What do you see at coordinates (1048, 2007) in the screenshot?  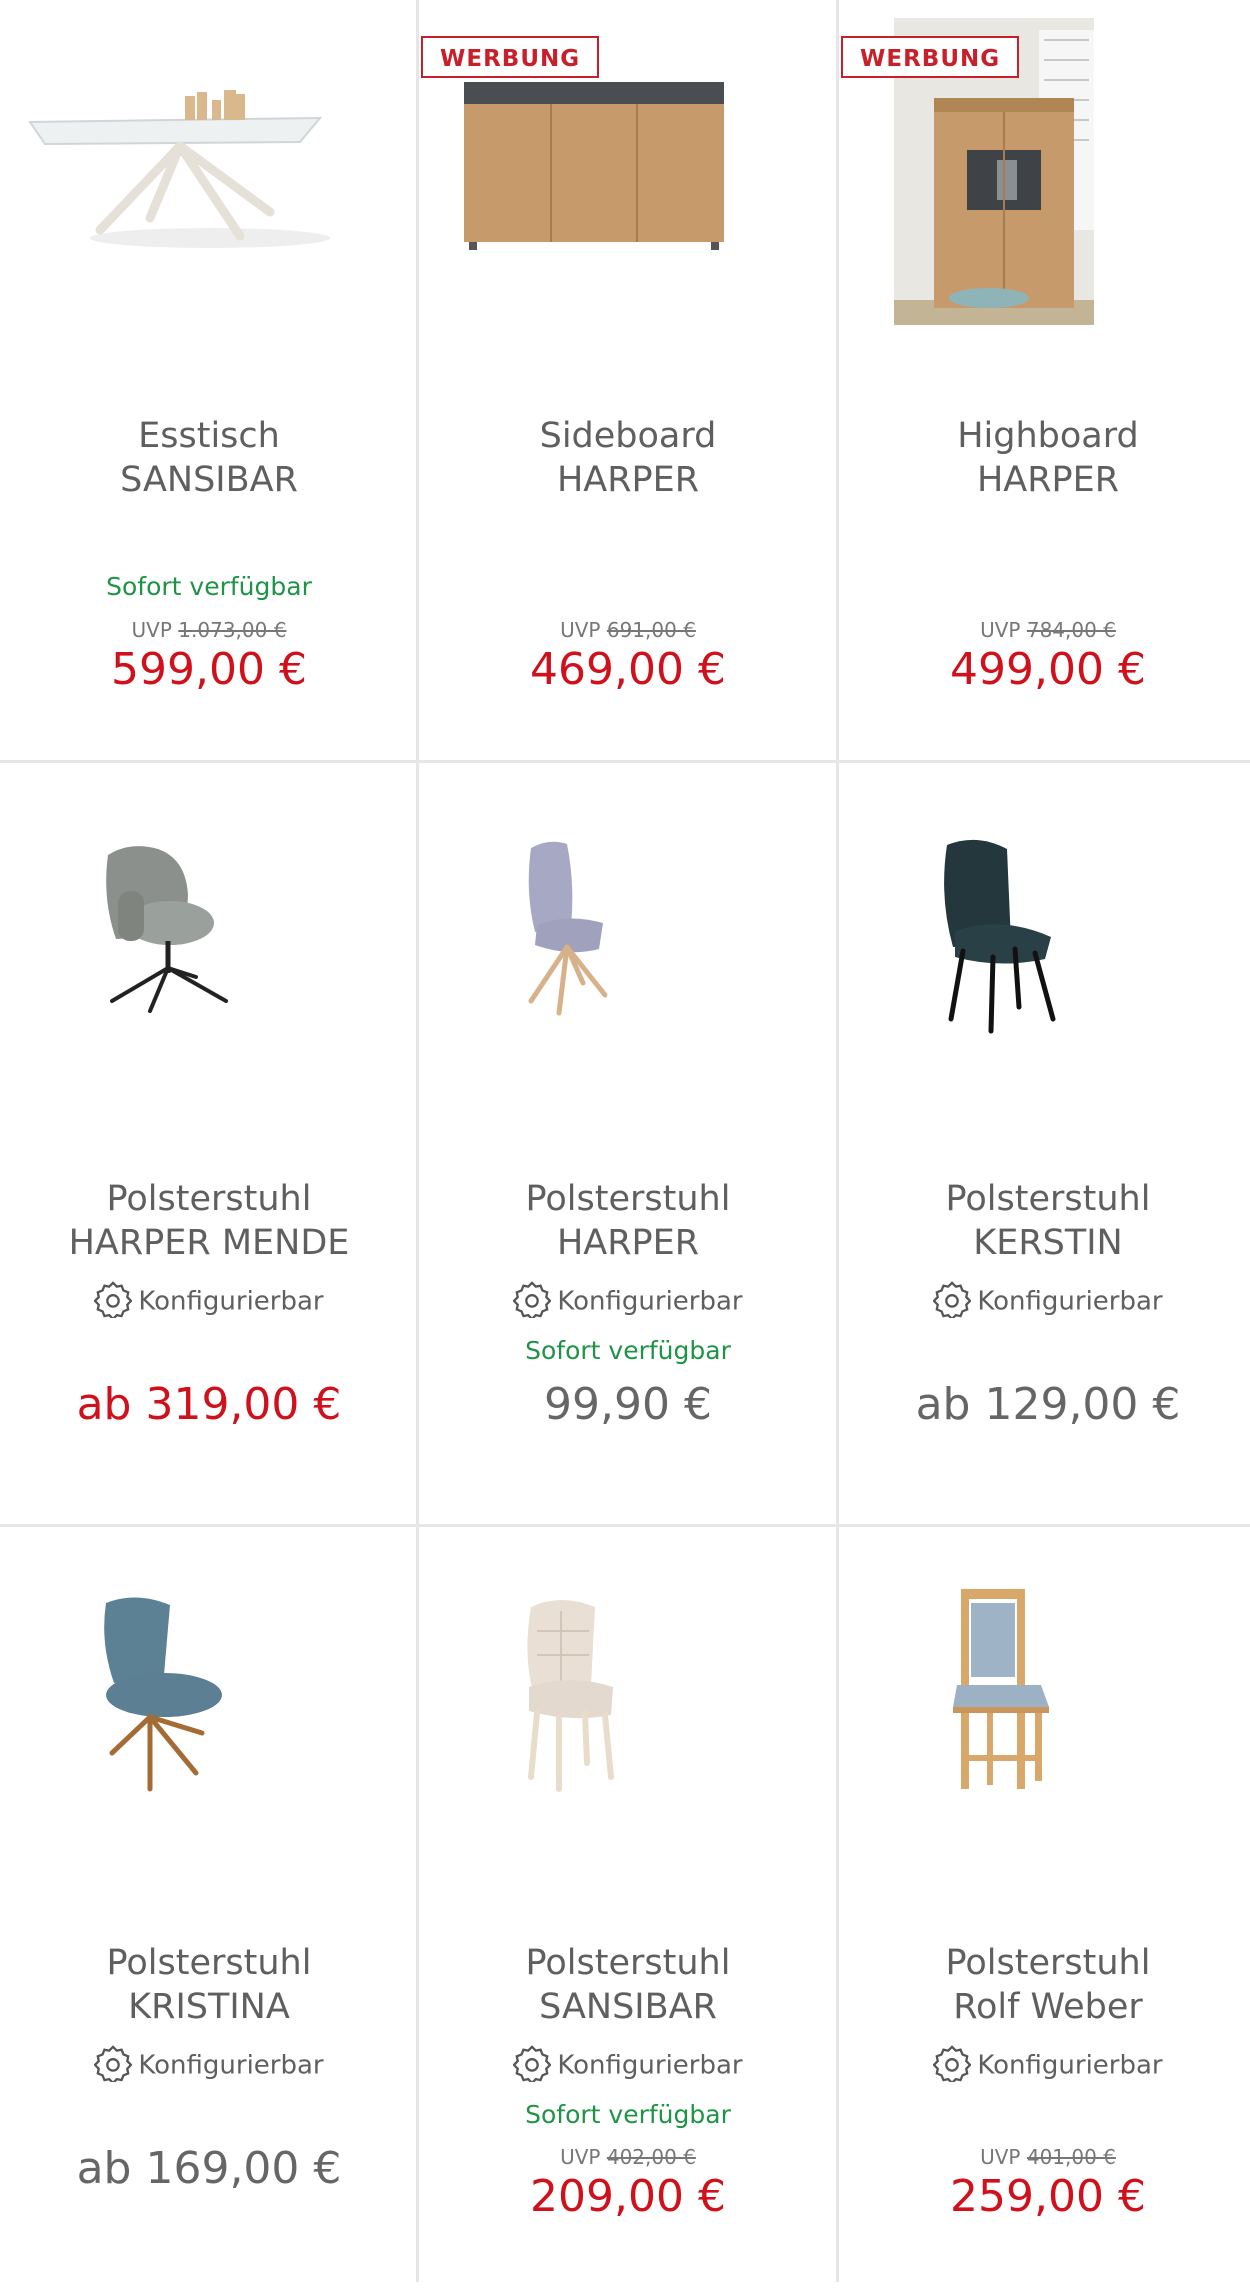 I see `product-name: Rolf Weber` at bounding box center [1048, 2007].